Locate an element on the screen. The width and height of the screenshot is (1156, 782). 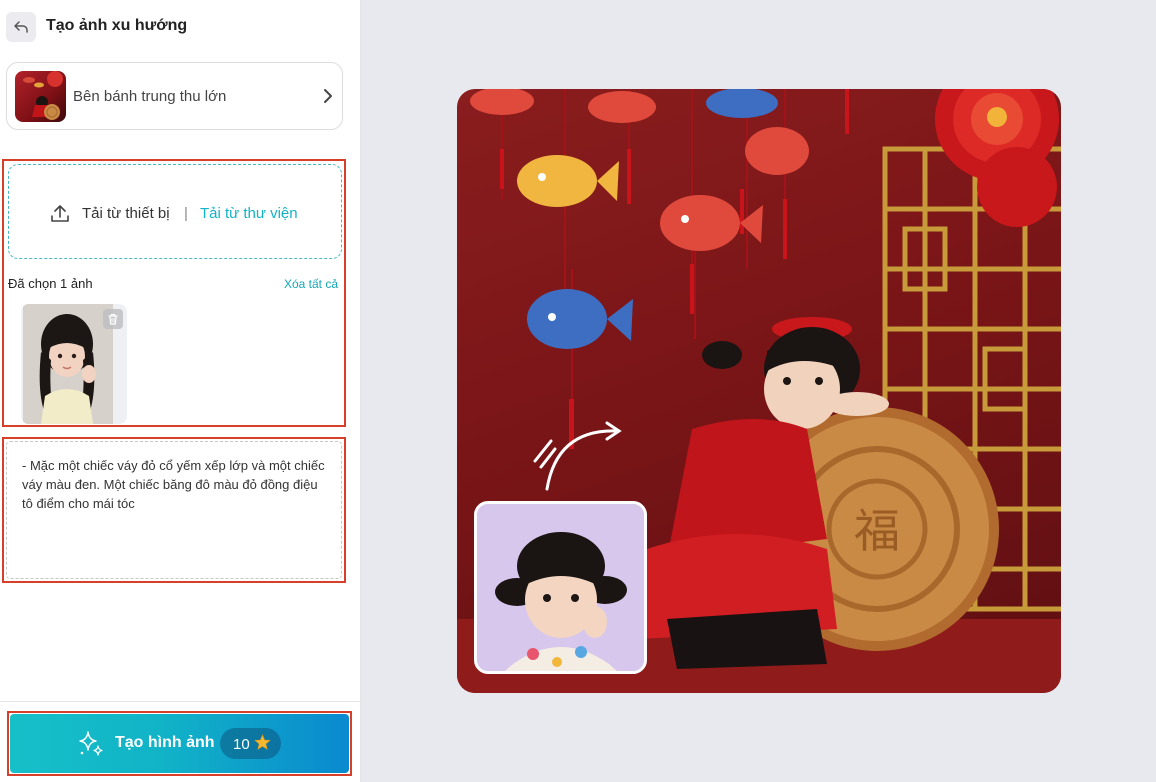
svg-text: 福 is located at coordinates (877, 531).